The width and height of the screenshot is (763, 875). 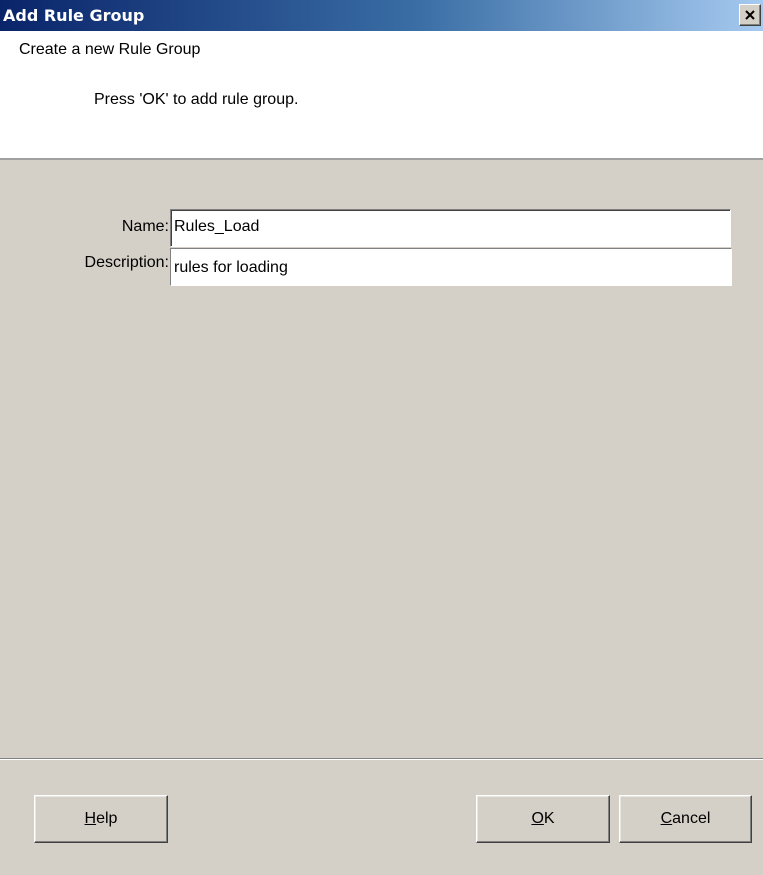 I want to click on header-title: Create a new Rule Group, so click(x=110, y=49).